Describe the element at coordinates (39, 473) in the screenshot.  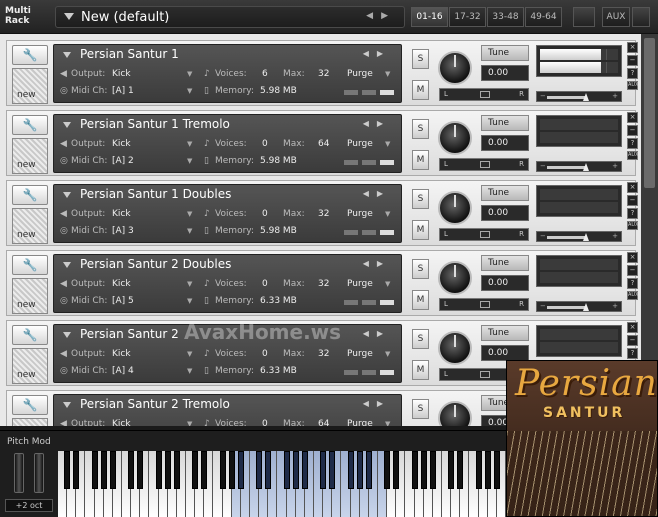
I see `mod-wheel` at that location.